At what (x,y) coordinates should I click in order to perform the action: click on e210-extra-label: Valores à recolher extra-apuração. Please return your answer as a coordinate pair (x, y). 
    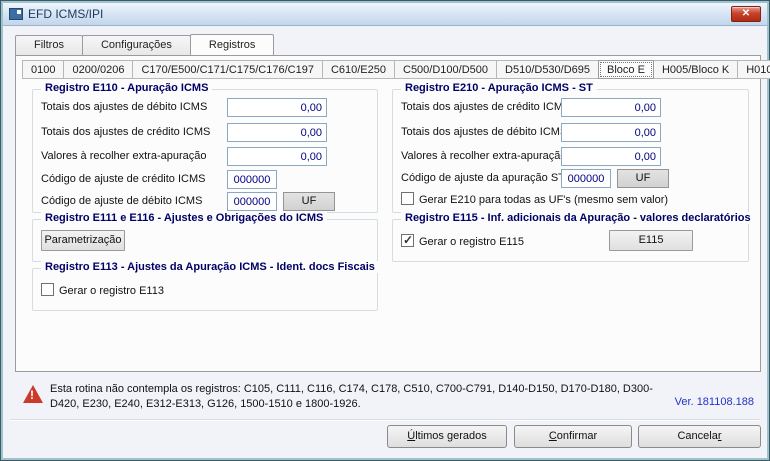
    Looking at the image, I should click on (484, 156).